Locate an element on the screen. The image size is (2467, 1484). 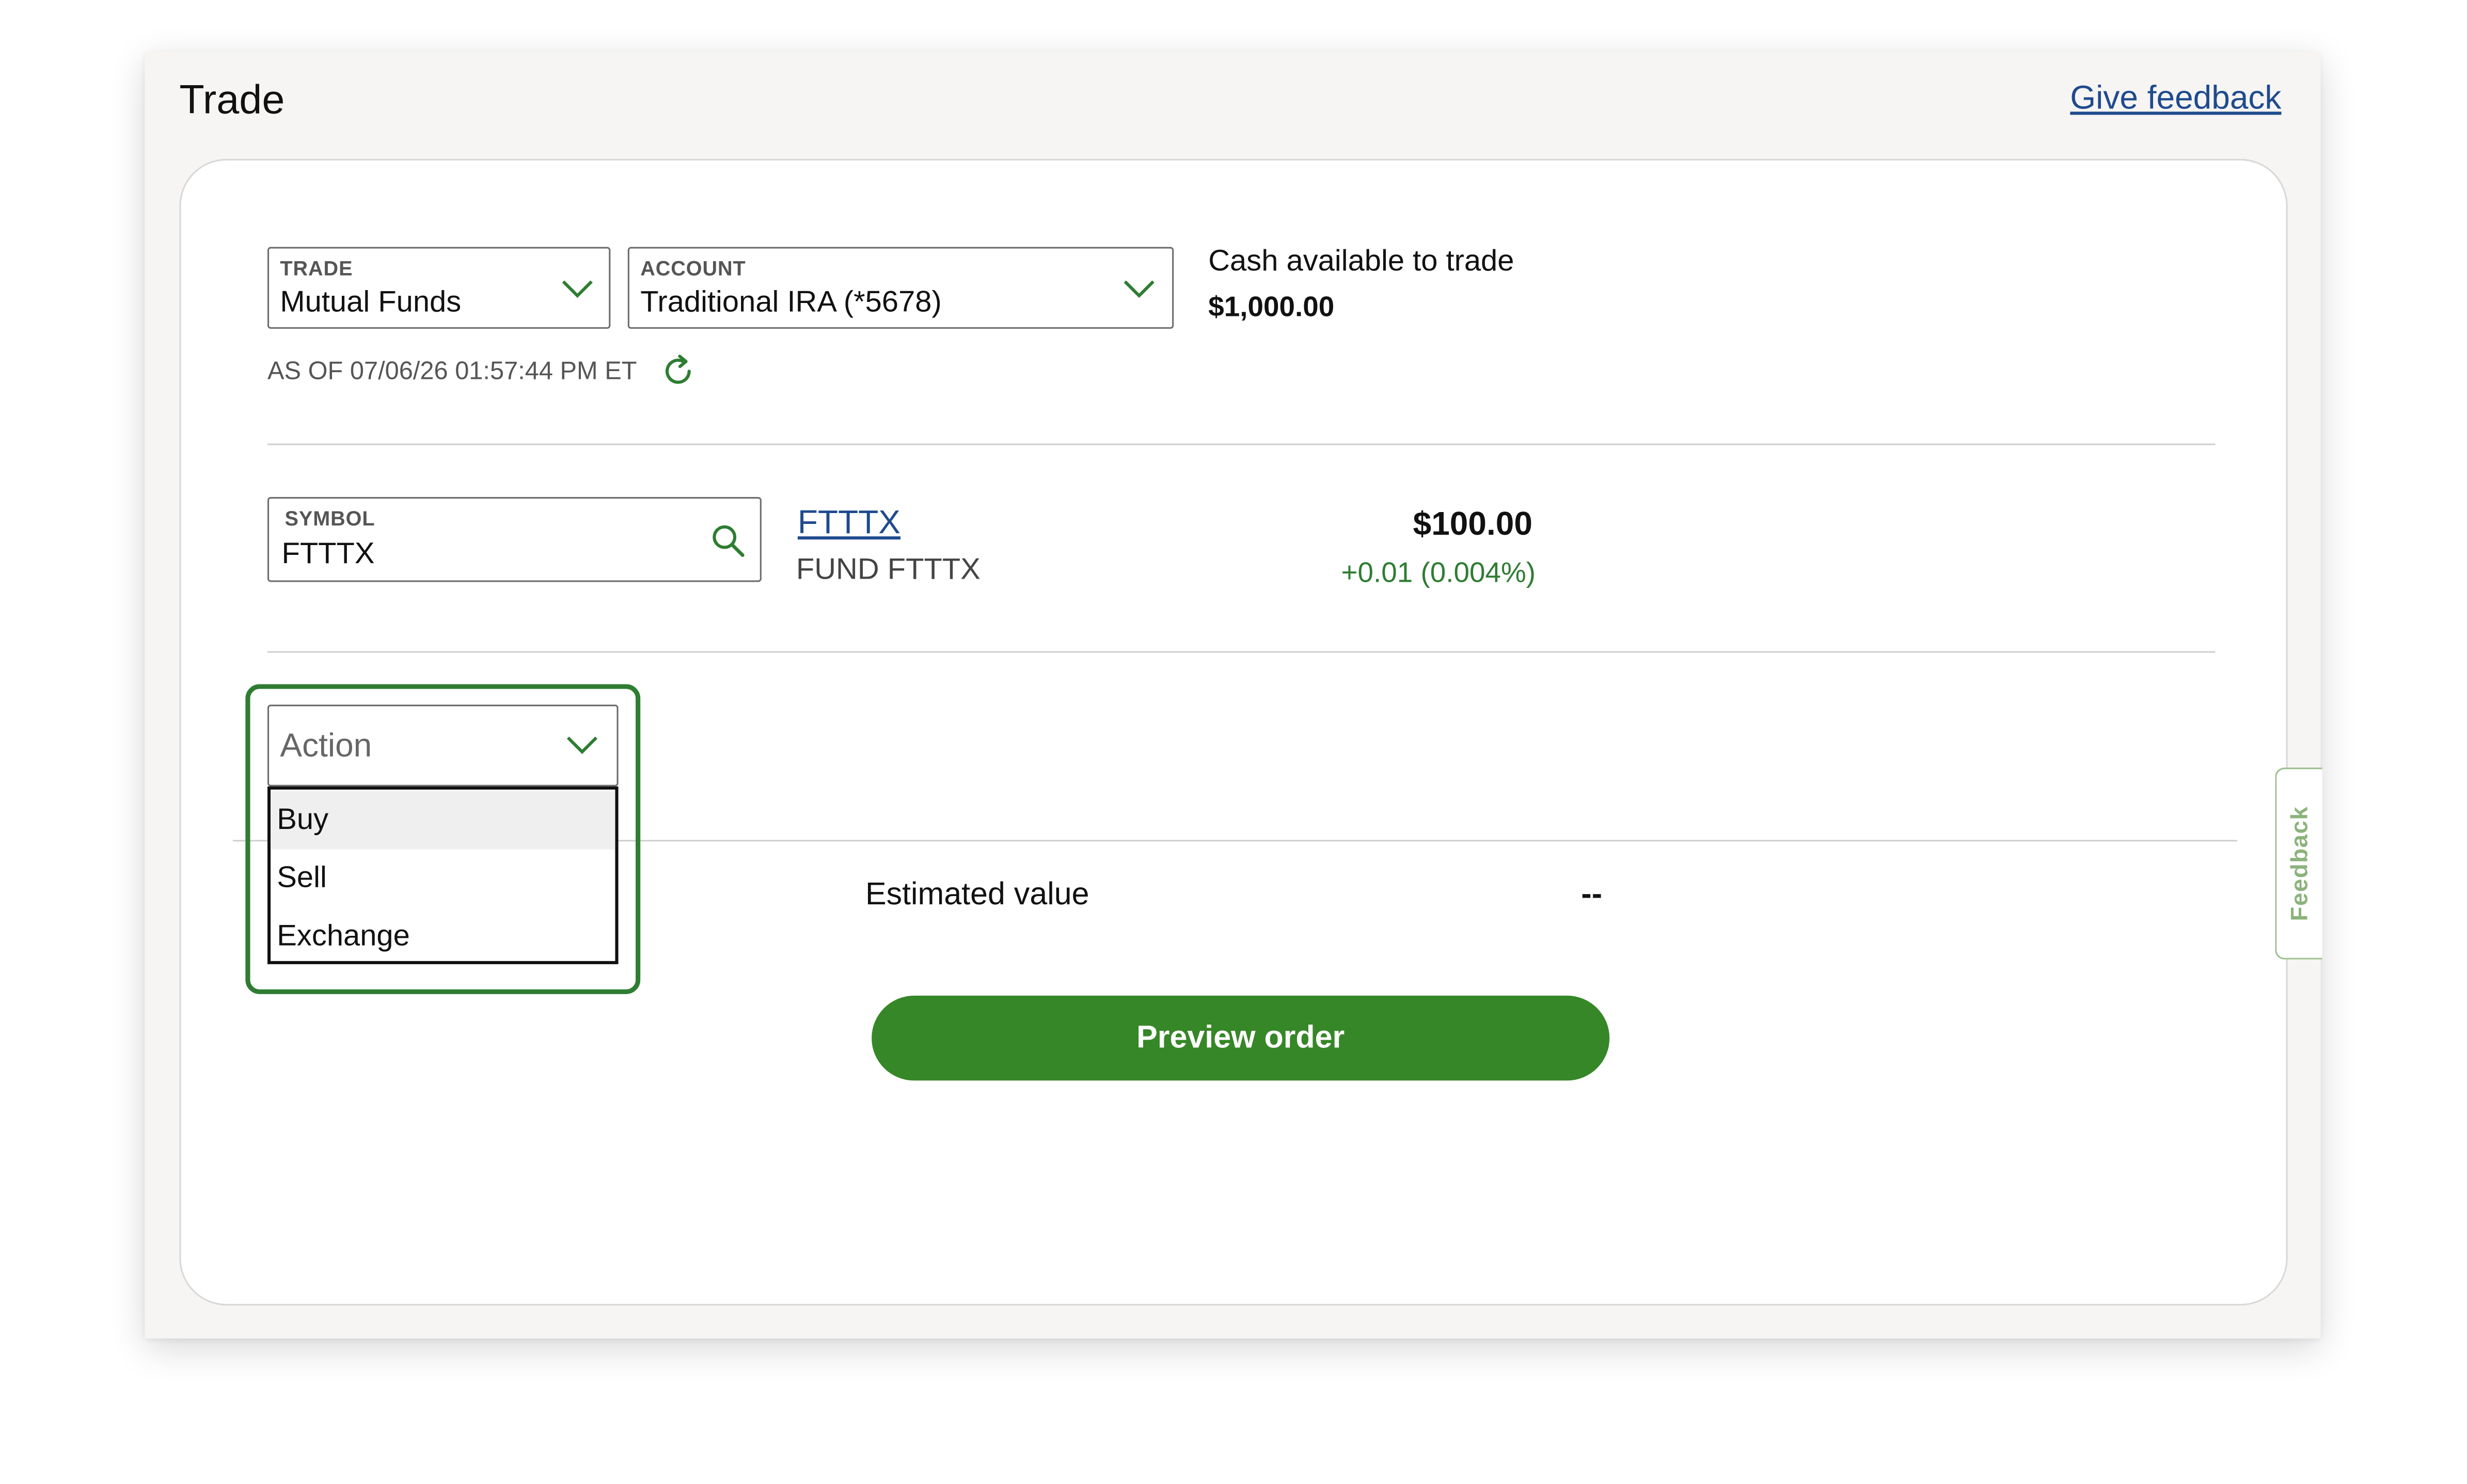
as-of-timestamp: AS OF 07/06/26 01:57:44 PM ET is located at coordinates (452, 372).